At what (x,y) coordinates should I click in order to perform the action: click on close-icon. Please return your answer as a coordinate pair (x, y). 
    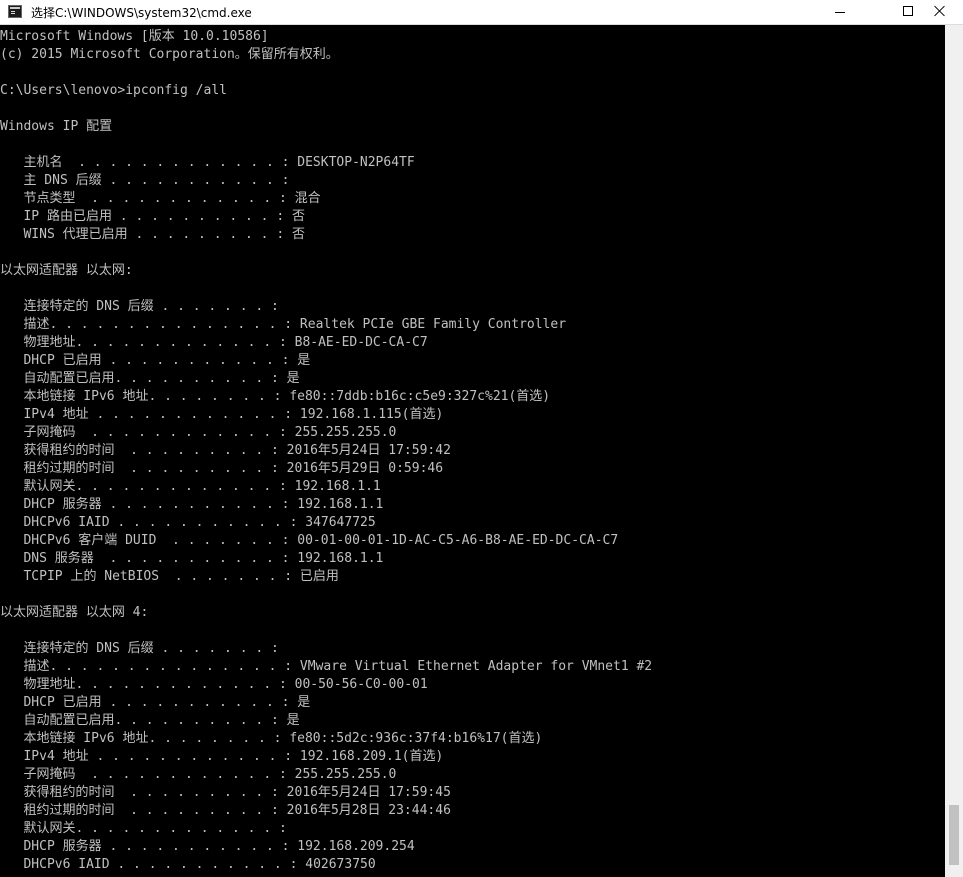
    Looking at the image, I should click on (940, 11).